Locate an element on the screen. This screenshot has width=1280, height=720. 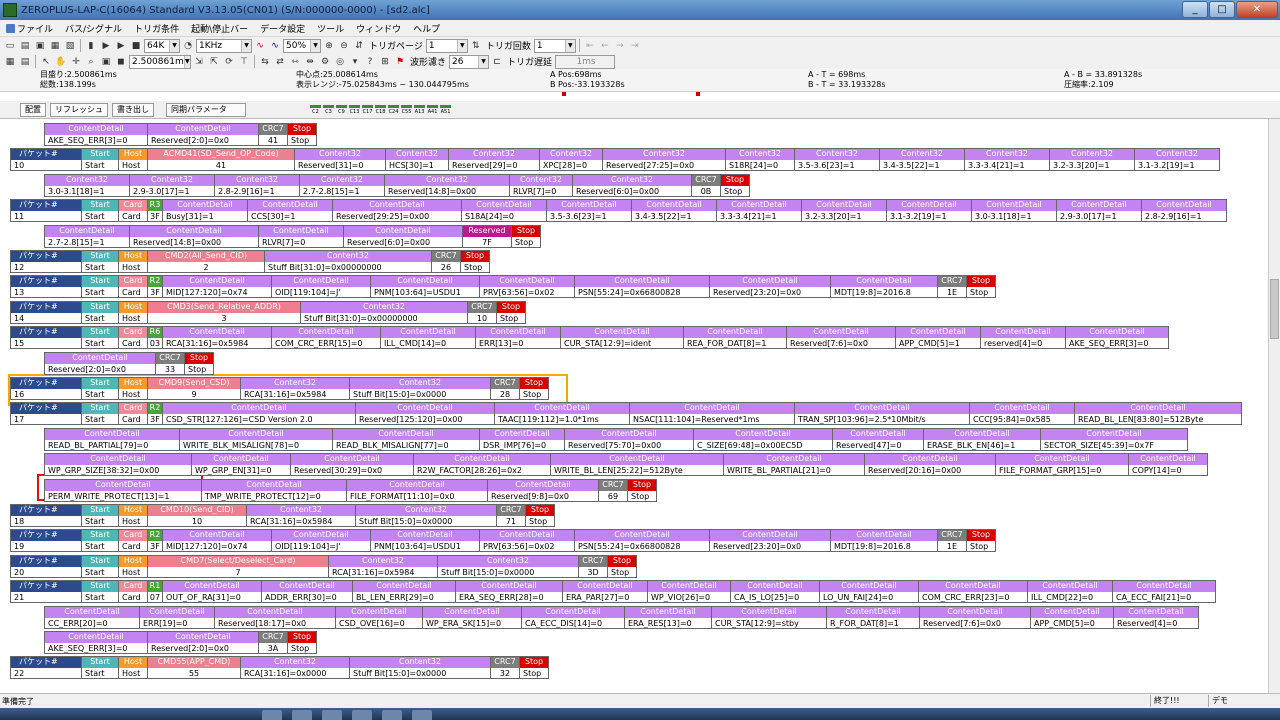
channel-chip: C13 is located at coordinates (354, 109).